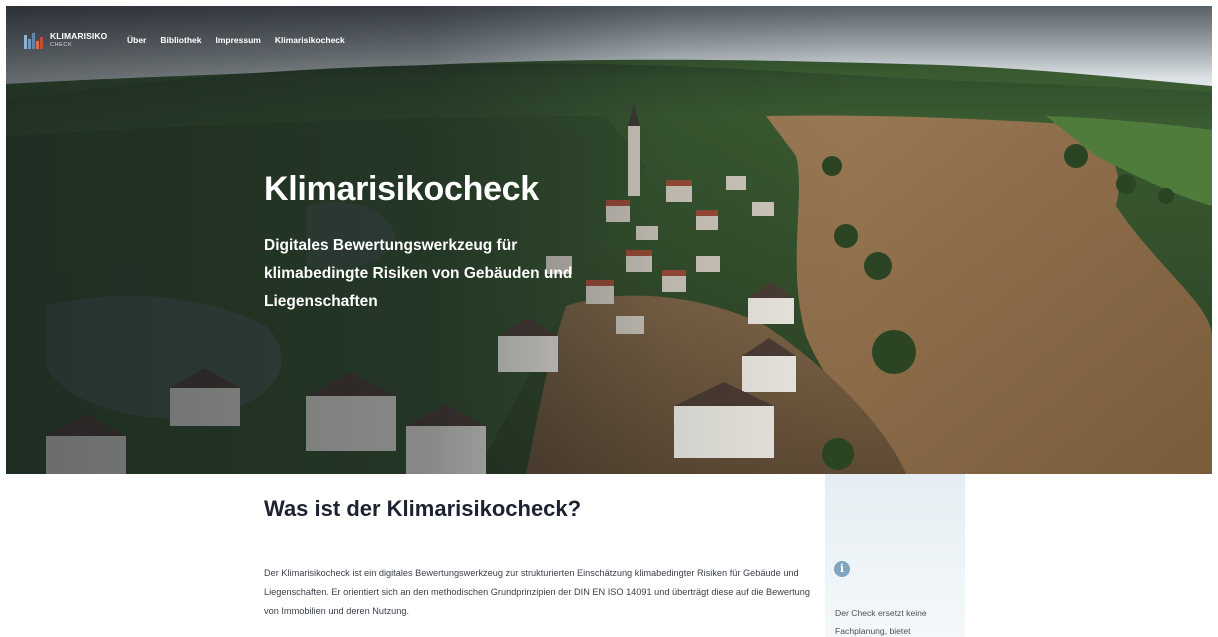 This screenshot has width=1218, height=637. Describe the element at coordinates (180, 40) in the screenshot. I see `nav-link-bibliothek: Bibliothek` at that location.